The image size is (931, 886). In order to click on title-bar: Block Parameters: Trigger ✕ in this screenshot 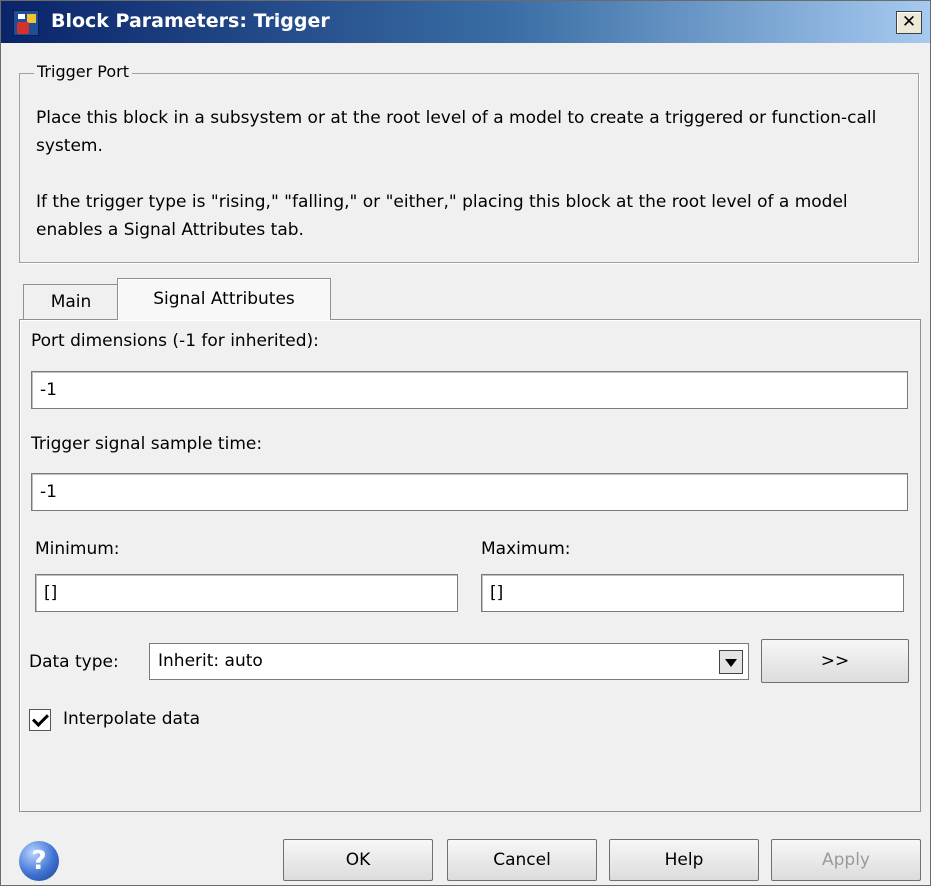, I will do `click(465, 22)`.